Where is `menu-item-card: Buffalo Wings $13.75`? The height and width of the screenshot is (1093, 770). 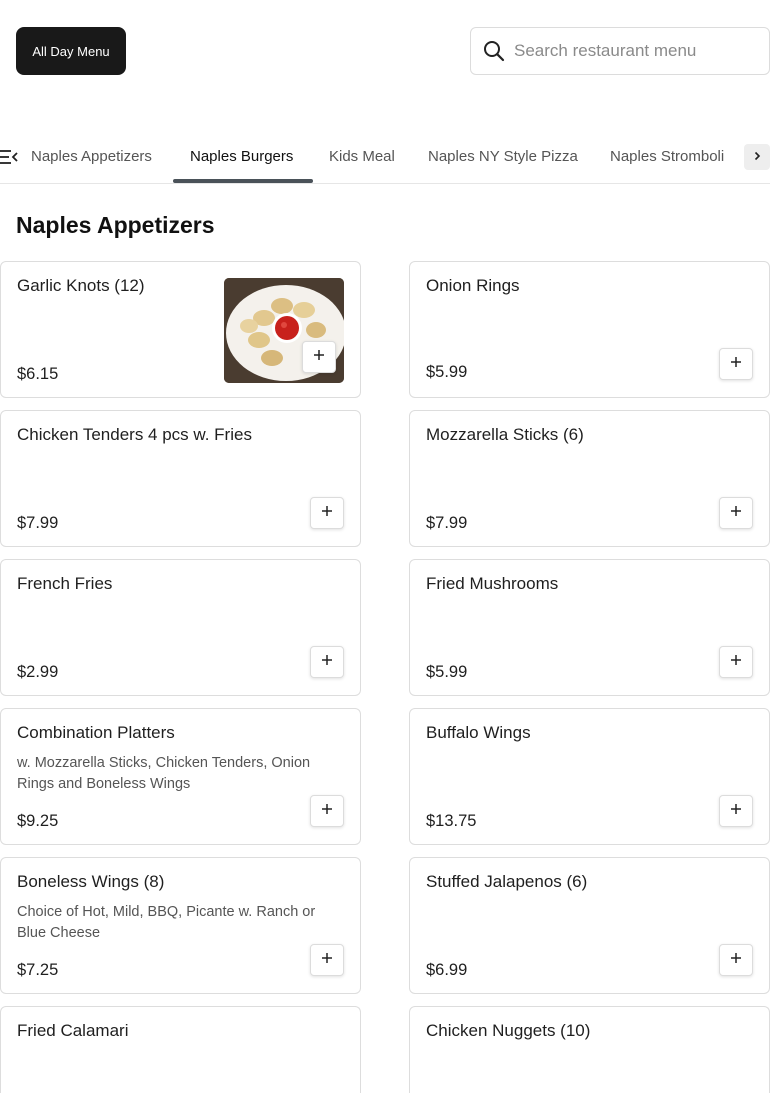
menu-item-card: Buffalo Wings $13.75 is located at coordinates (589, 776).